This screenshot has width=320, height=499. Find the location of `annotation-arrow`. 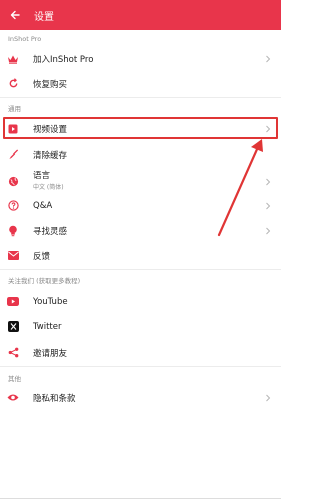

annotation-arrow is located at coordinates (240, 188).